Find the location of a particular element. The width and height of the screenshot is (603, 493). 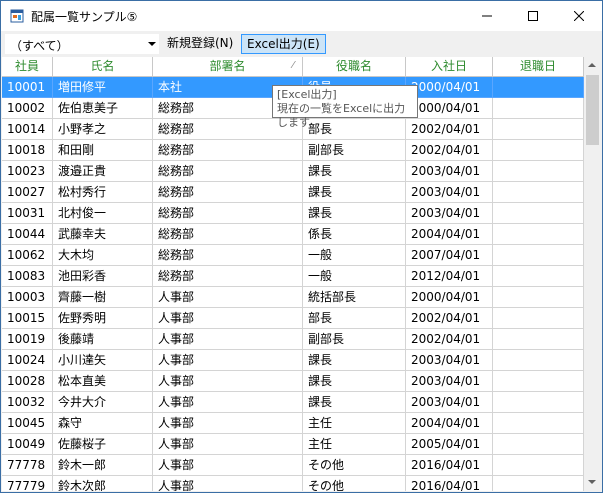

table-cell: 松村秀行 is located at coordinates (103, 192).